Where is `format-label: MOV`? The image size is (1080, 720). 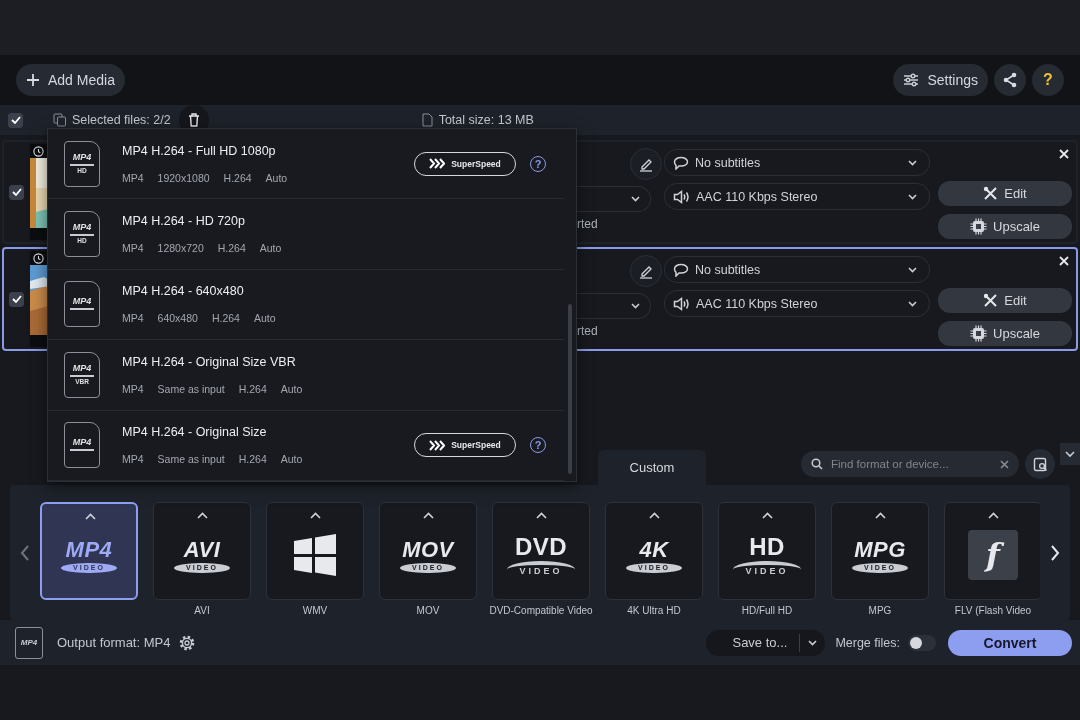
format-label: MOV is located at coordinates (428, 610).